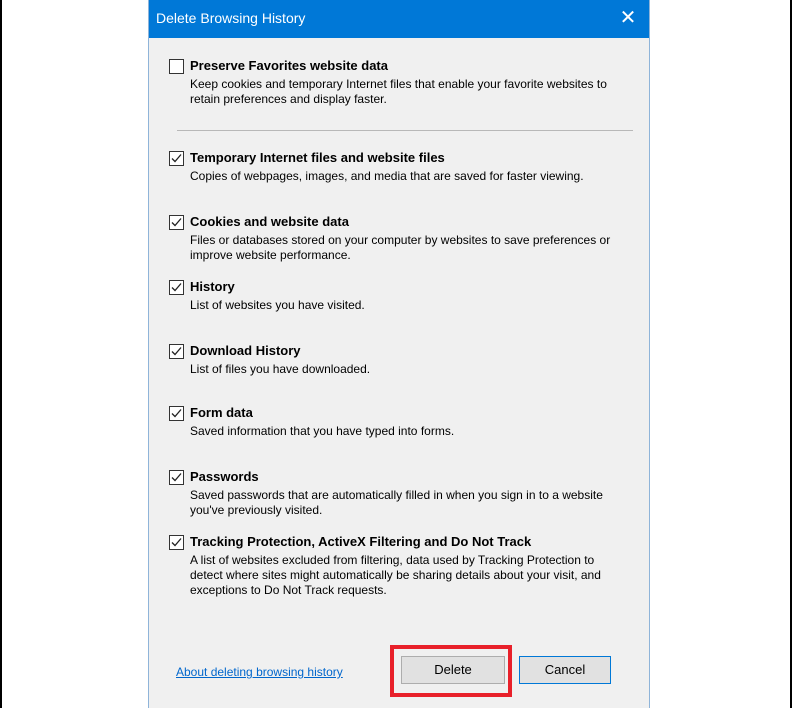  I want to click on checkbox-tracking-protection, so click(176, 542).